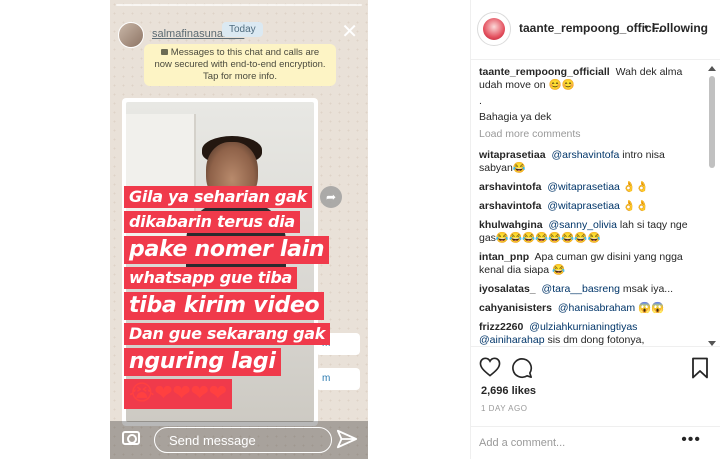 This screenshot has height=459, width=720. I want to click on scrollbar-thumb, so click(712, 122).